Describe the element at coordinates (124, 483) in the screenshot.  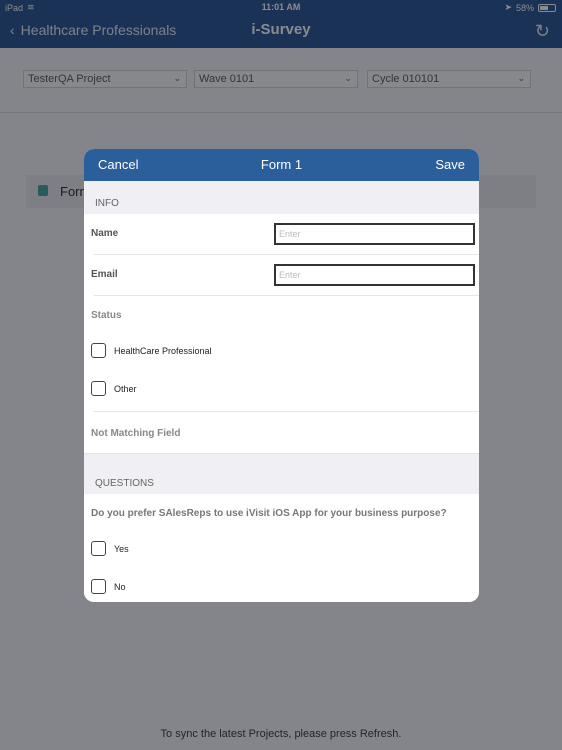
I see `questions-section-label: QUESTIONS` at that location.